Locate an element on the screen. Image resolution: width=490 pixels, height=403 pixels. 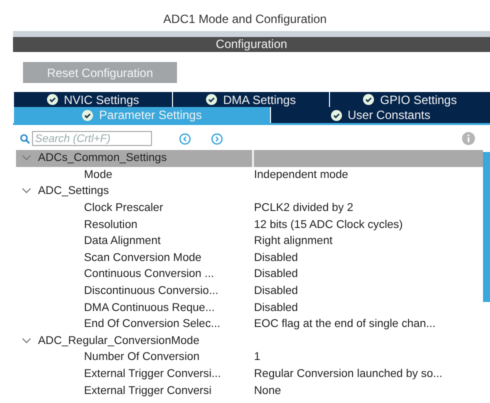
next-icon is located at coordinates (217, 138).